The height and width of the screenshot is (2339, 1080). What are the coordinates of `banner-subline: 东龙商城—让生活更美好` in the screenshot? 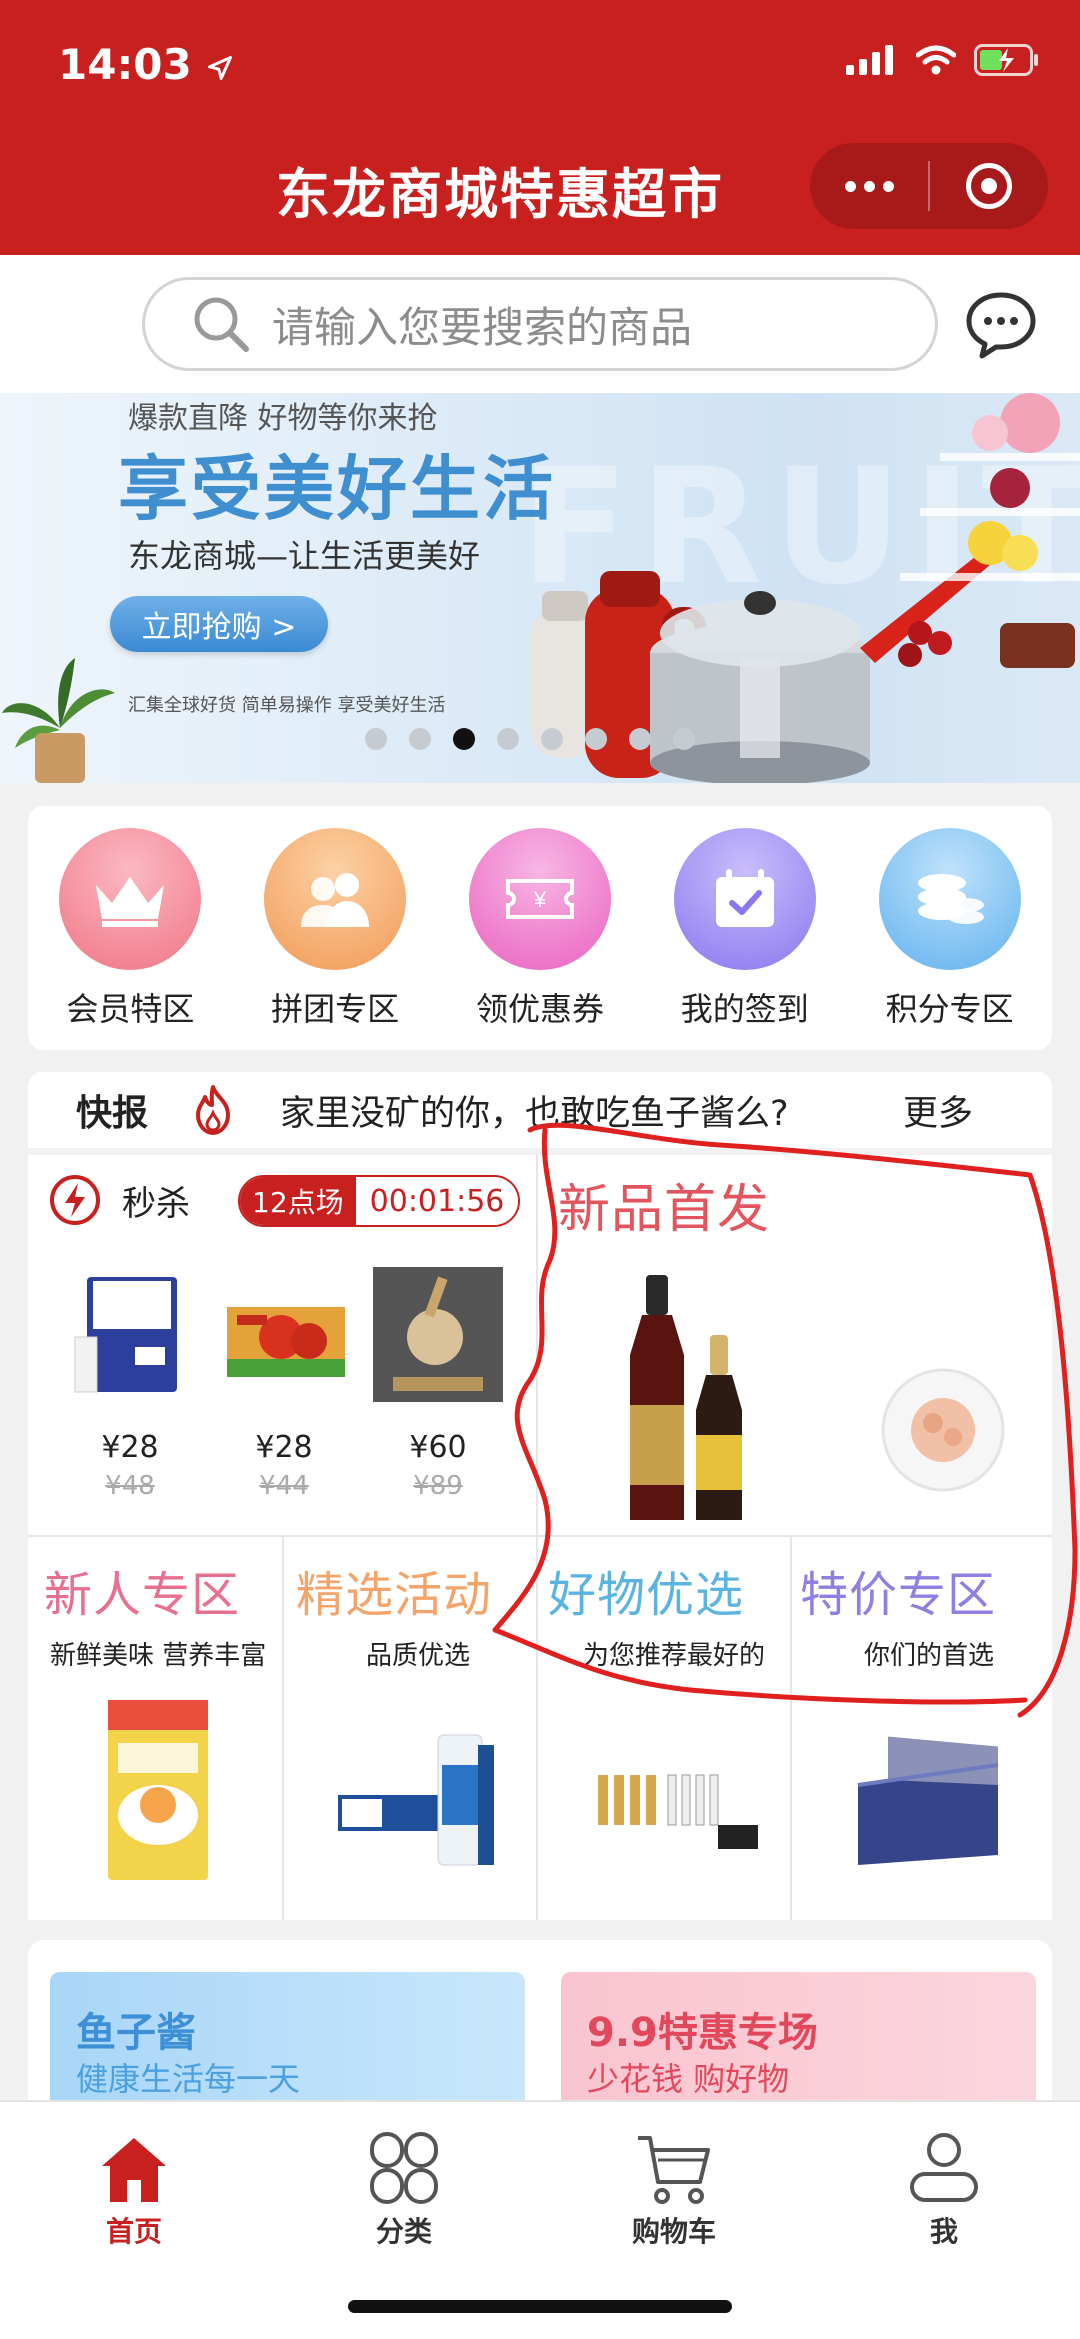 It's located at (304, 556).